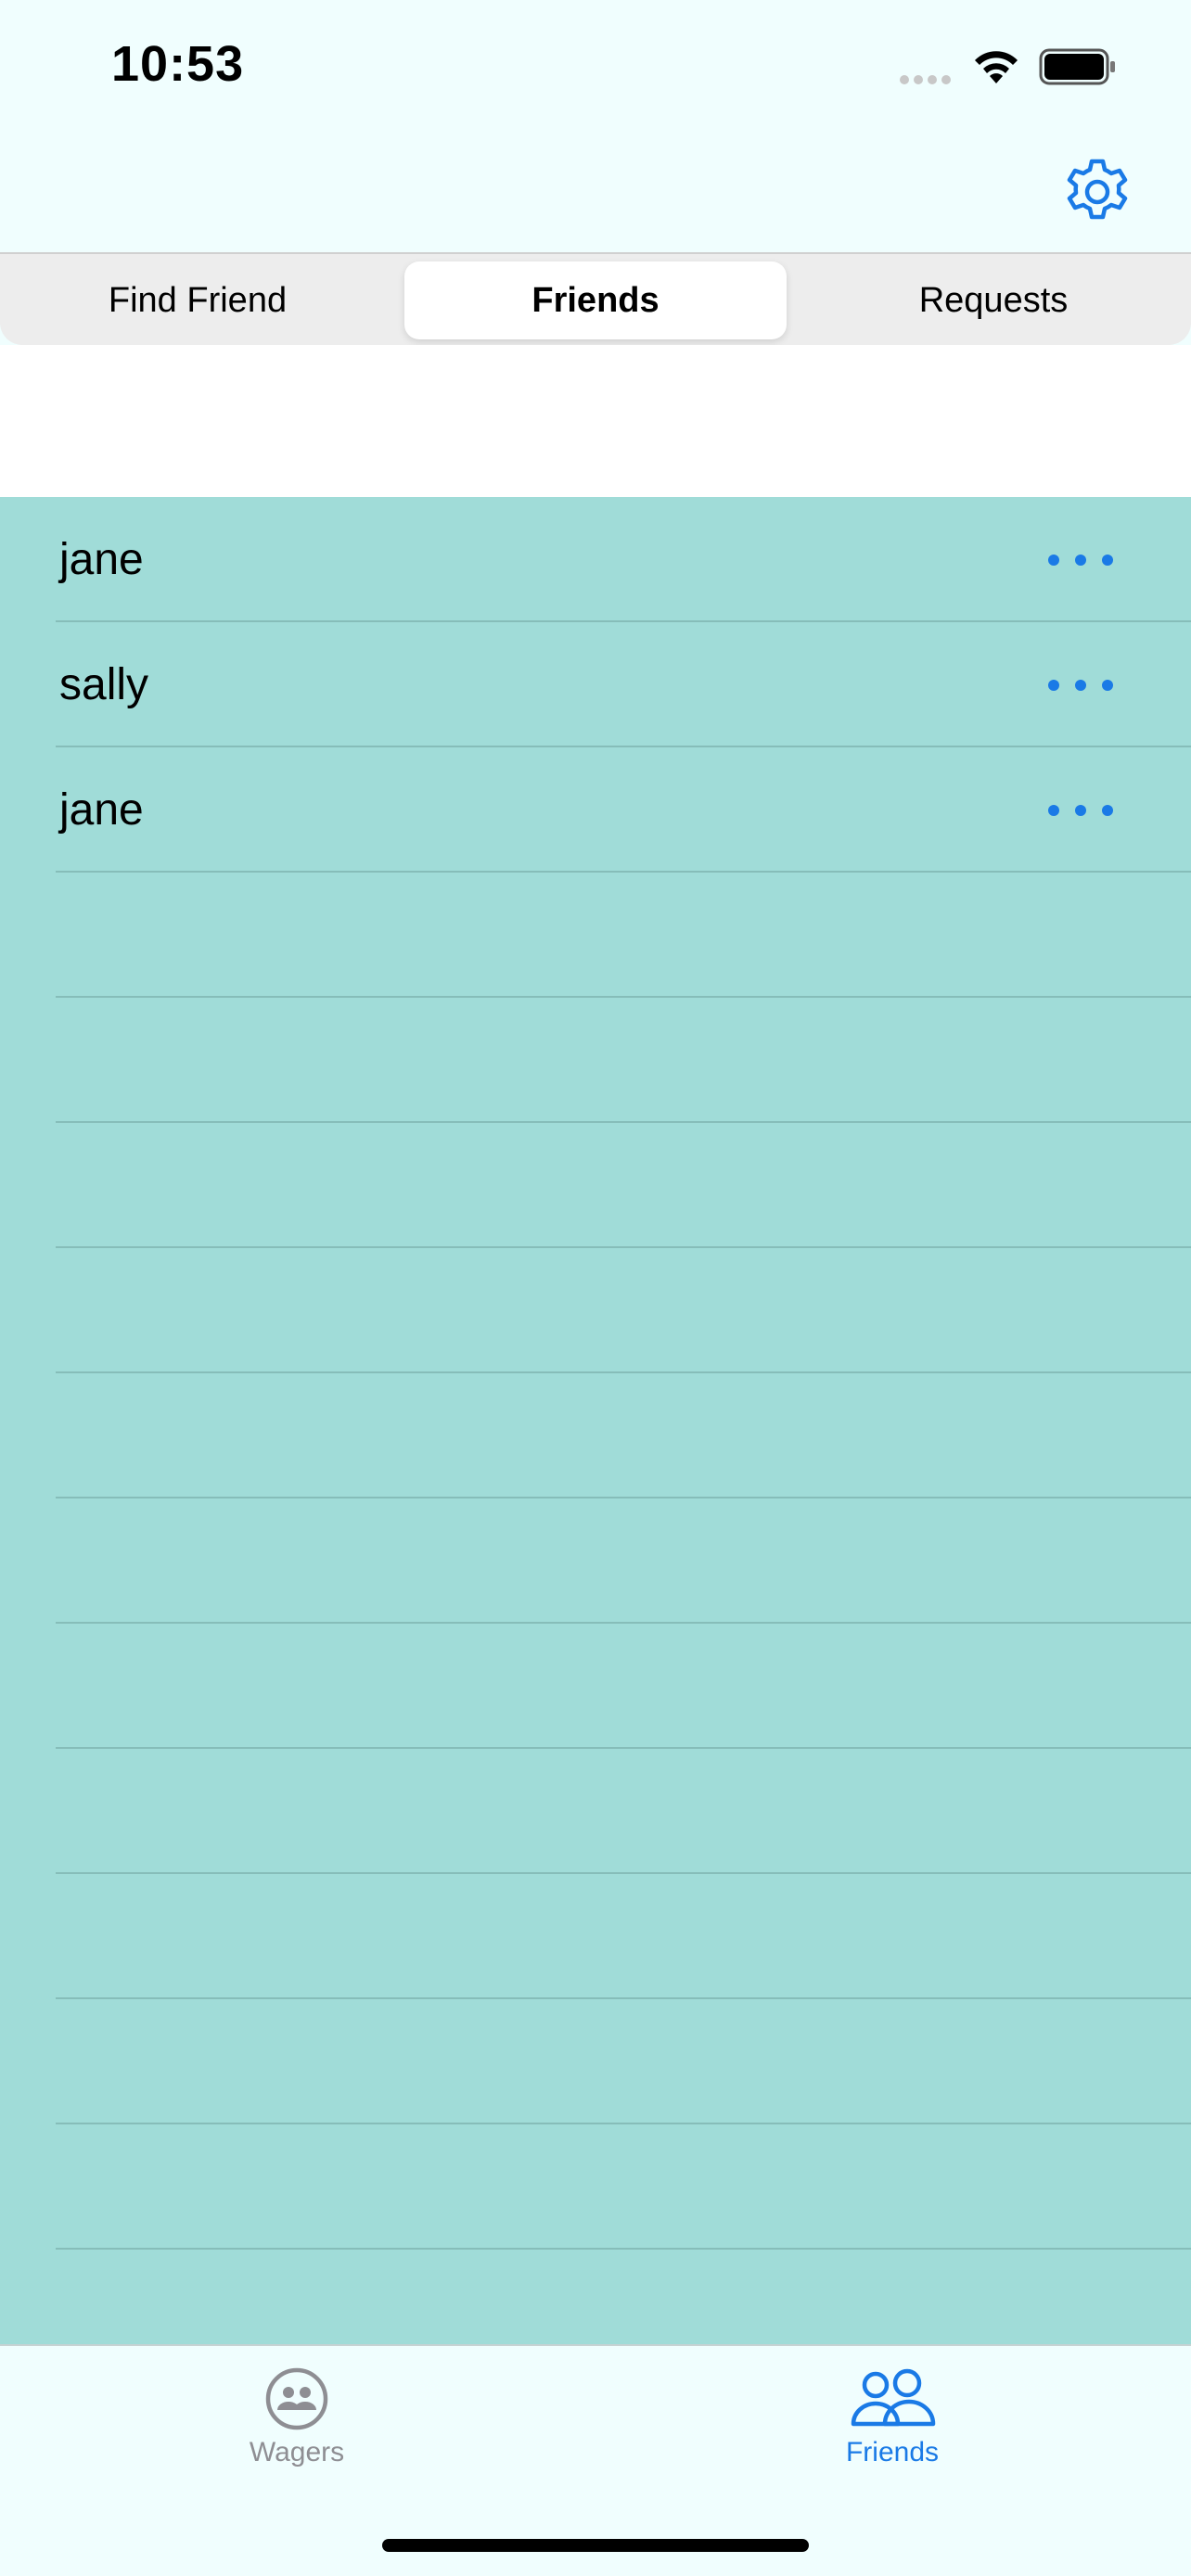  I want to click on status-time: 10:53, so click(178, 64).